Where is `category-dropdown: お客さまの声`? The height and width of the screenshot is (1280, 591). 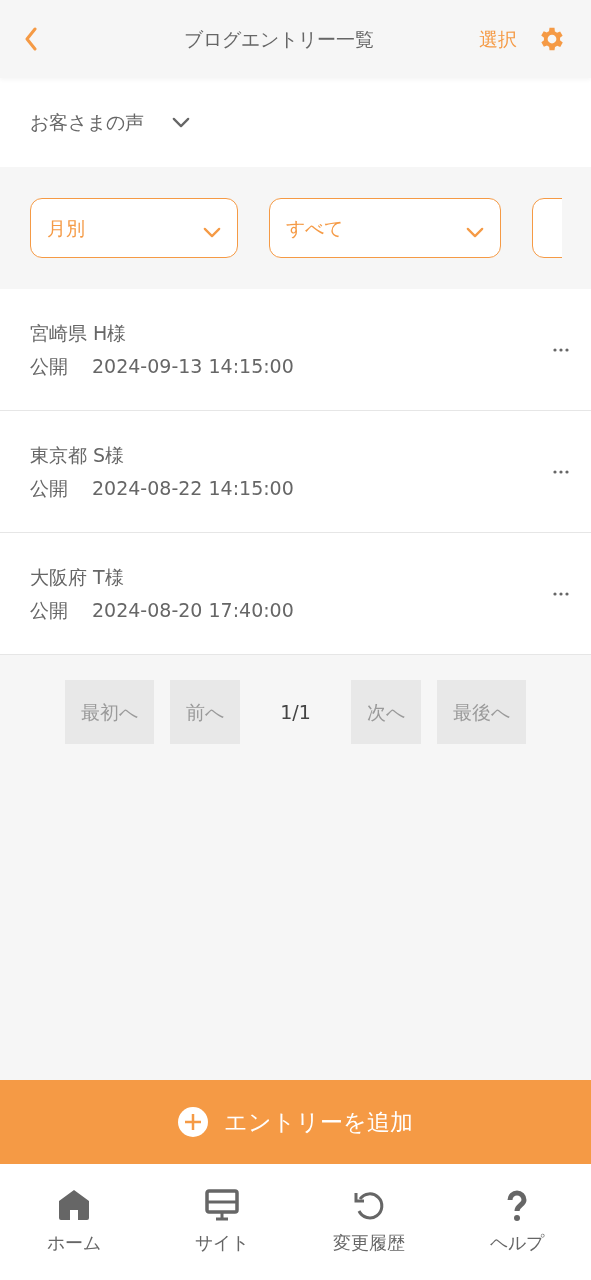 category-dropdown: お客さまの声 is located at coordinates (110, 122).